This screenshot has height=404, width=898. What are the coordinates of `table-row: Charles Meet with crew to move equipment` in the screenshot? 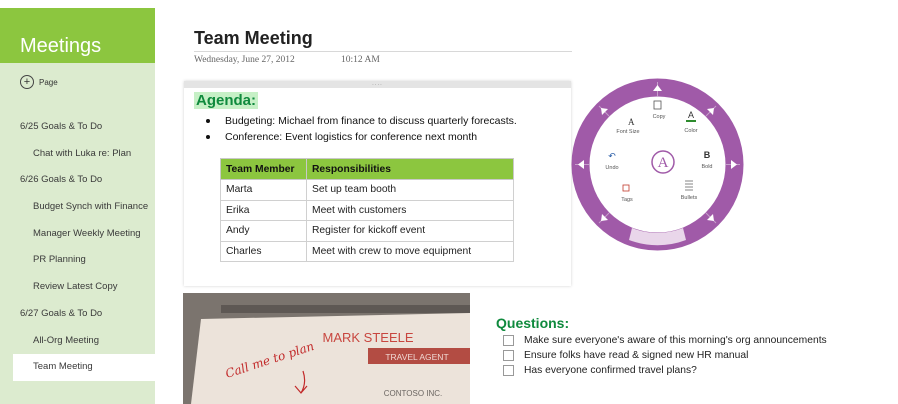 It's located at (367, 251).